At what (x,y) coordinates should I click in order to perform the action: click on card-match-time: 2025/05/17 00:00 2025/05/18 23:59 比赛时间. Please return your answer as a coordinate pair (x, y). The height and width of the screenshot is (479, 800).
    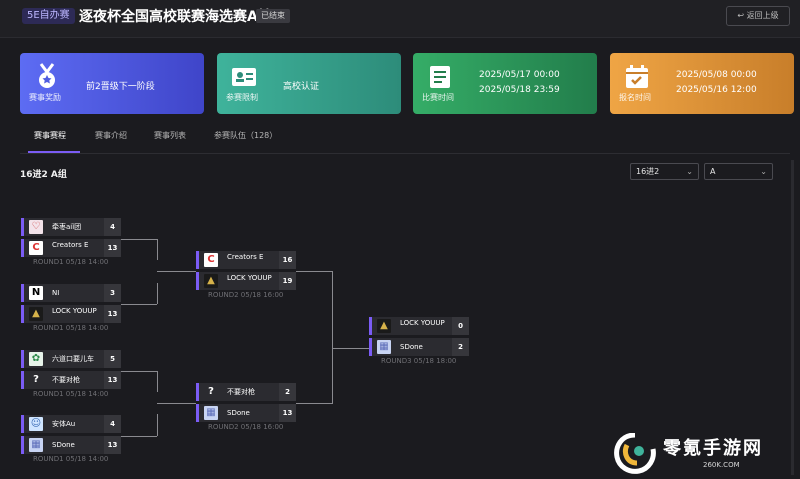
    Looking at the image, I should click on (505, 83).